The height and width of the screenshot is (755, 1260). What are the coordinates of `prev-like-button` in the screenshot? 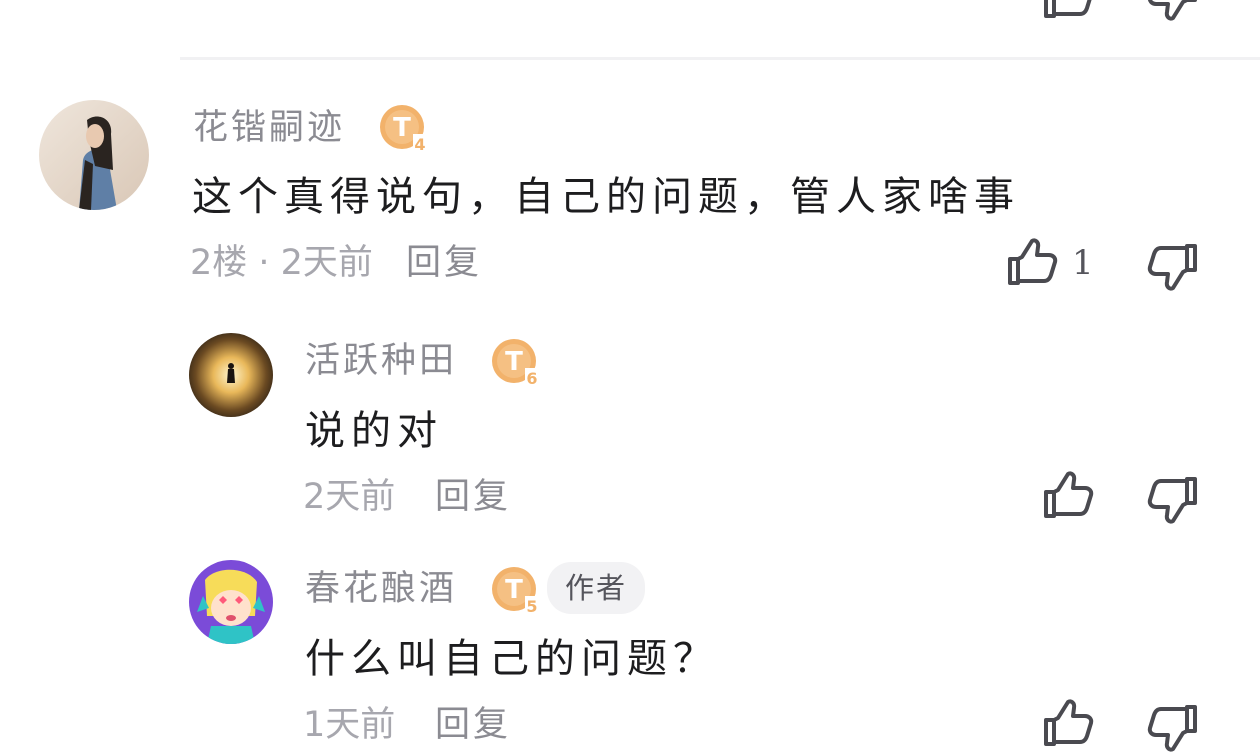 It's located at (1068, 12).